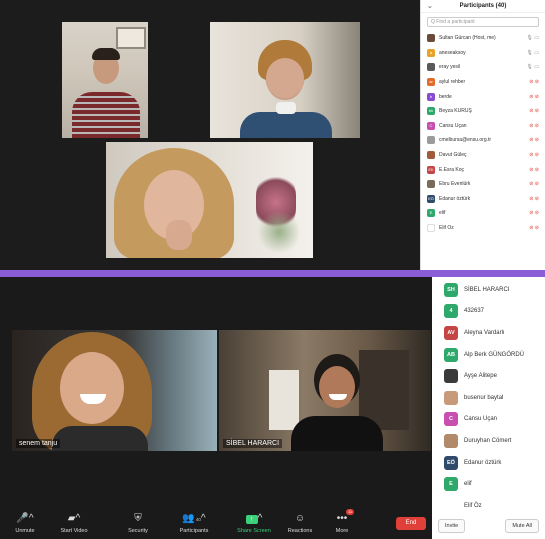 This screenshot has height=539, width=545. Describe the element at coordinates (494, 354) in the screenshot. I see `participant-name: Alp Berk GÜNGÖRDÜ` at that location.